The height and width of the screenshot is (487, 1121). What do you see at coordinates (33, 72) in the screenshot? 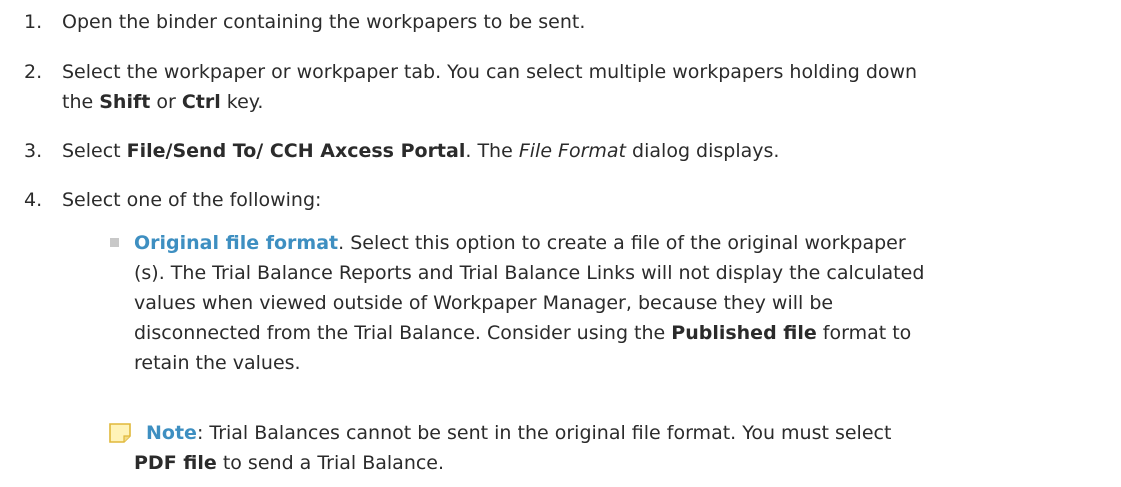
I see `step-number: 2.` at bounding box center [33, 72].